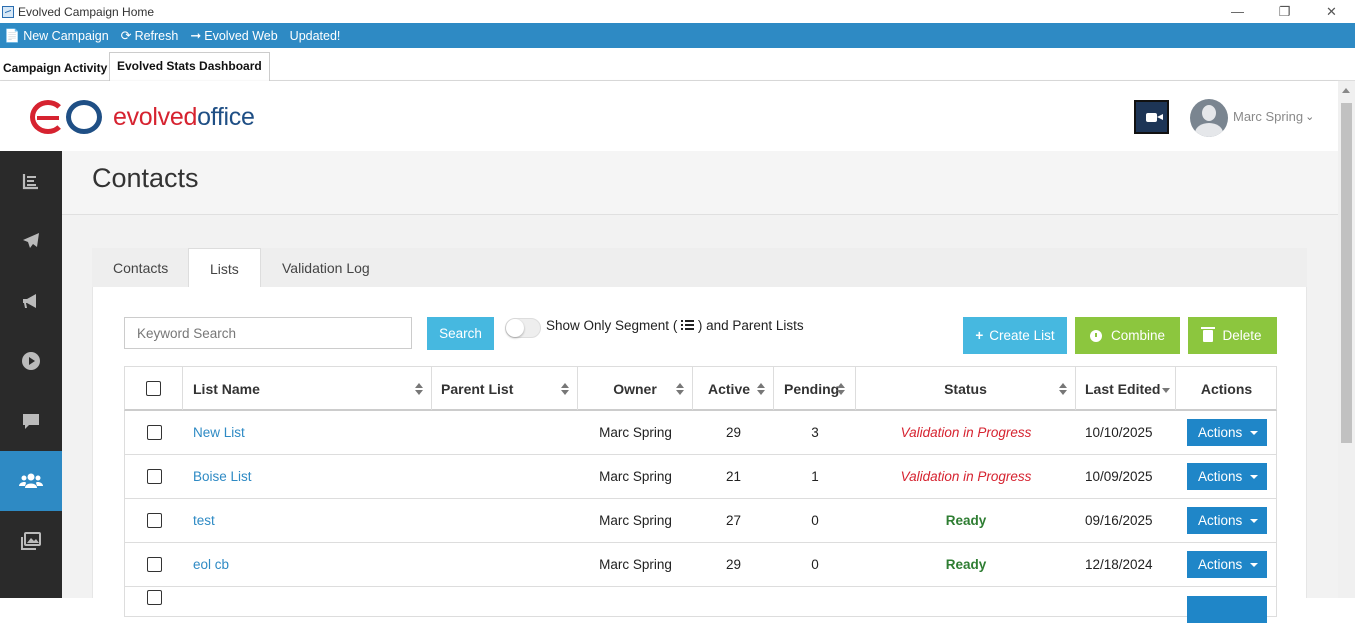  I want to click on col-parent-list: Parent List, so click(505, 388).